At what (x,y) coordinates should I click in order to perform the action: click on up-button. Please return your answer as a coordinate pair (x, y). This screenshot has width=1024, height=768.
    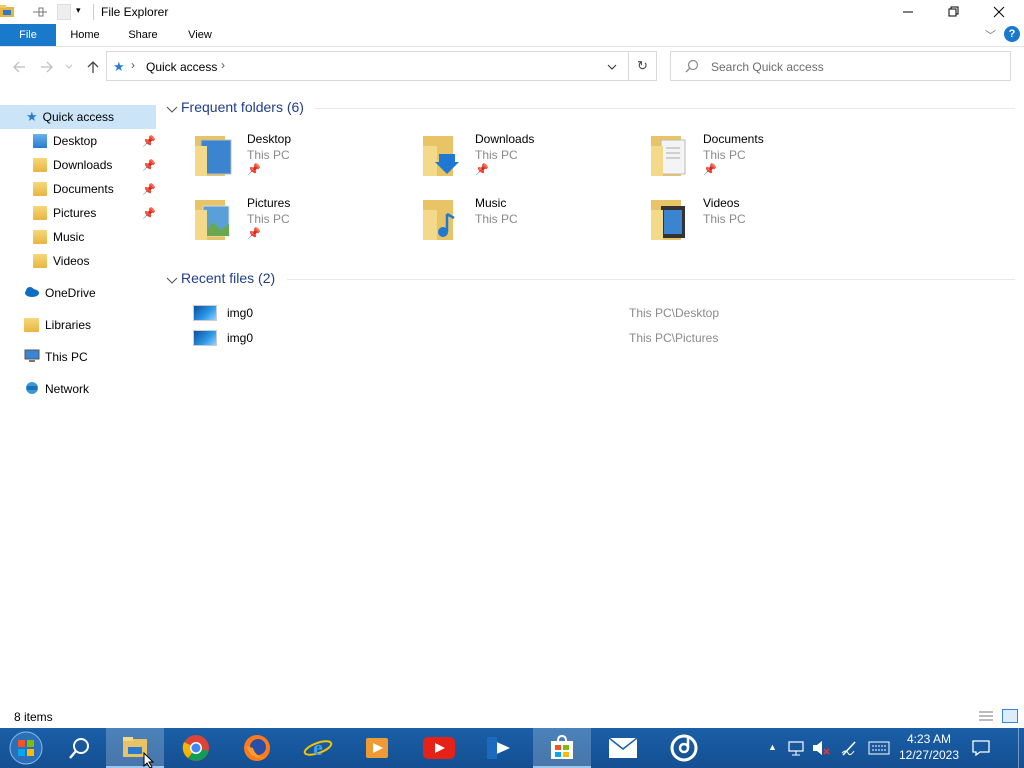
    Looking at the image, I should click on (93, 67).